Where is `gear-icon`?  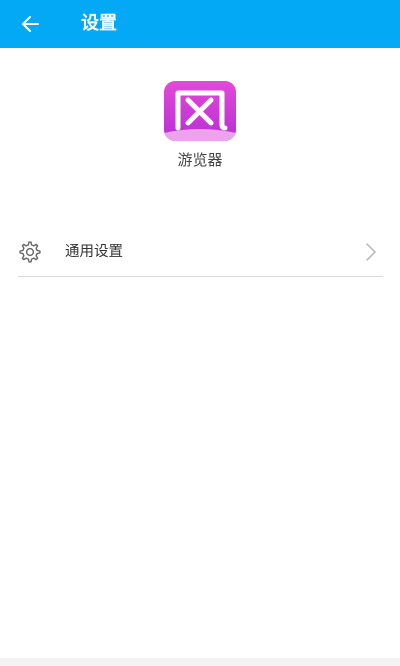 gear-icon is located at coordinates (30, 252).